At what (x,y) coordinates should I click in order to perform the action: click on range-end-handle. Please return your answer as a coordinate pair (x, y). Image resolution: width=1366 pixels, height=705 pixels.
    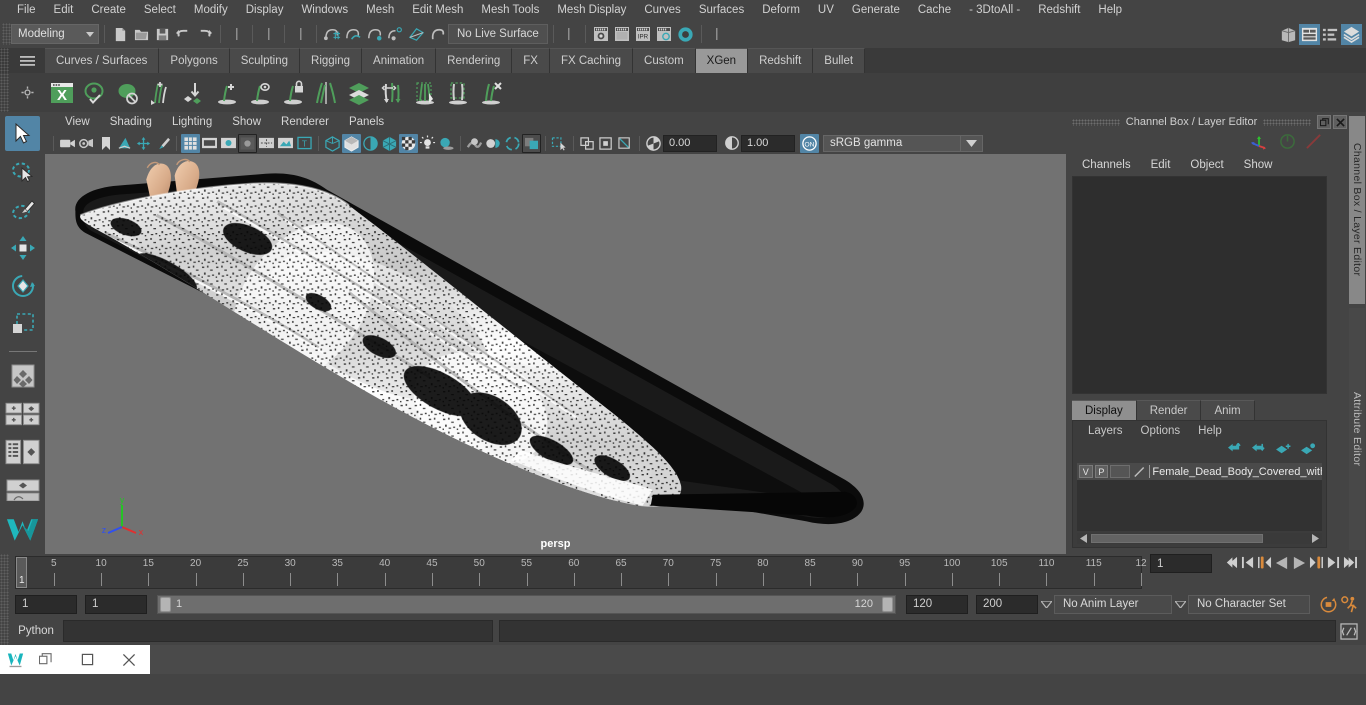
    Looking at the image, I should click on (887, 604).